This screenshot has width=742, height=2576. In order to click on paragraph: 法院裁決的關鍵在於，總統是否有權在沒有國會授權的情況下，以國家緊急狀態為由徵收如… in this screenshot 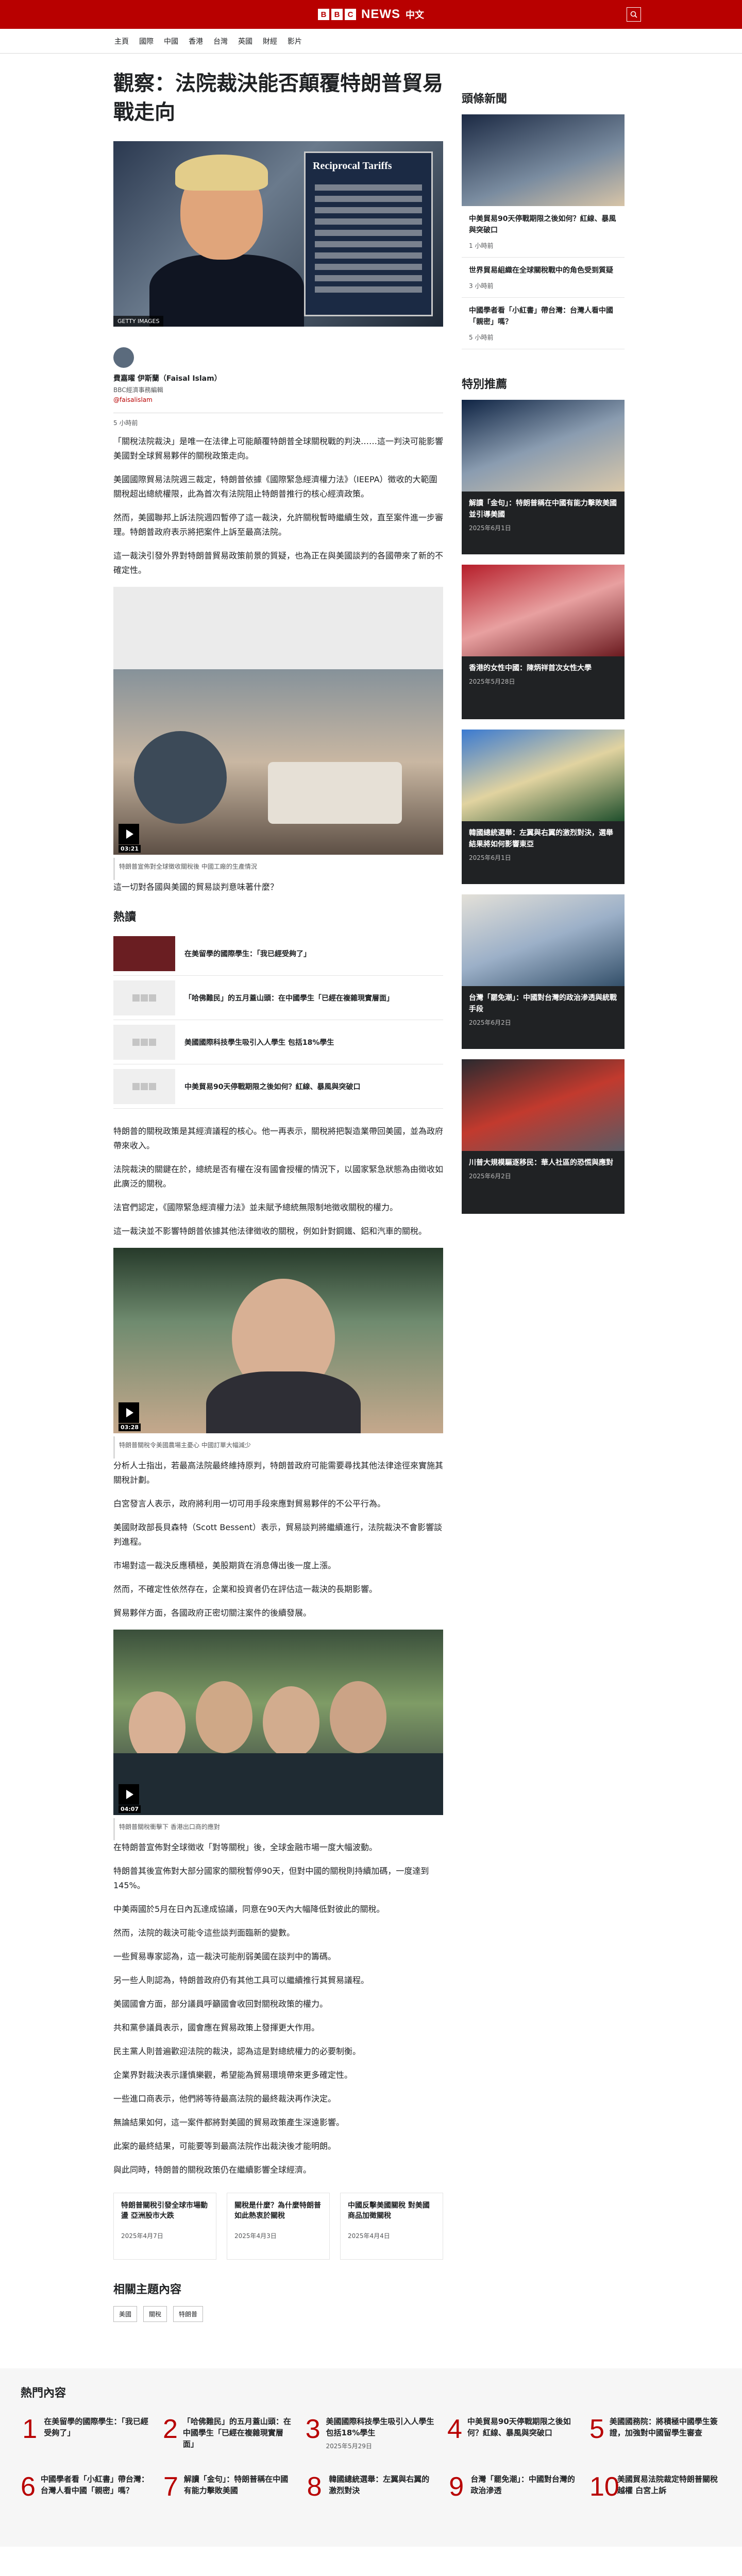, I will do `click(278, 1176)`.